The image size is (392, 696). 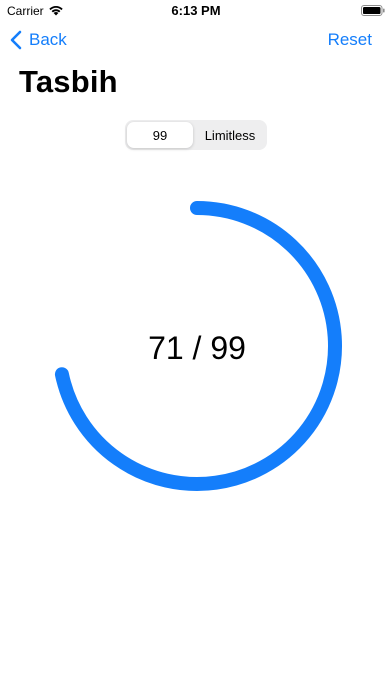 What do you see at coordinates (350, 40) in the screenshot?
I see `reset-button: Reset` at bounding box center [350, 40].